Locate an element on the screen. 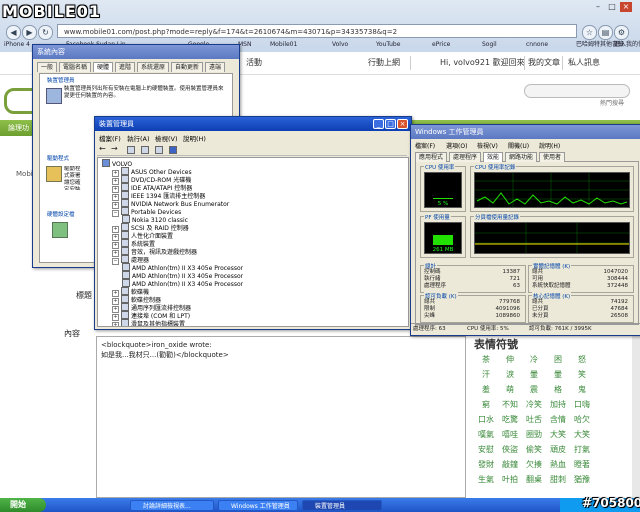  devmgr-menu-item: 檔案(F) is located at coordinates (110, 138).